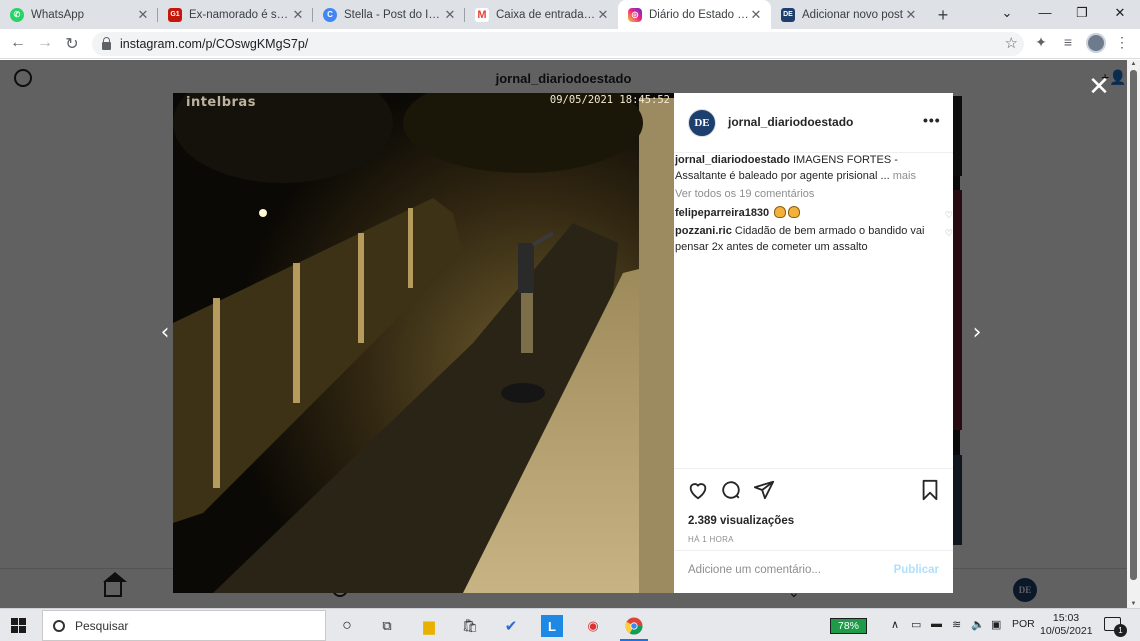 Image resolution: width=1140 pixels, height=641 pixels. Describe the element at coordinates (1066, 631) in the screenshot. I see `clock-date: 10/05/2021` at that location.